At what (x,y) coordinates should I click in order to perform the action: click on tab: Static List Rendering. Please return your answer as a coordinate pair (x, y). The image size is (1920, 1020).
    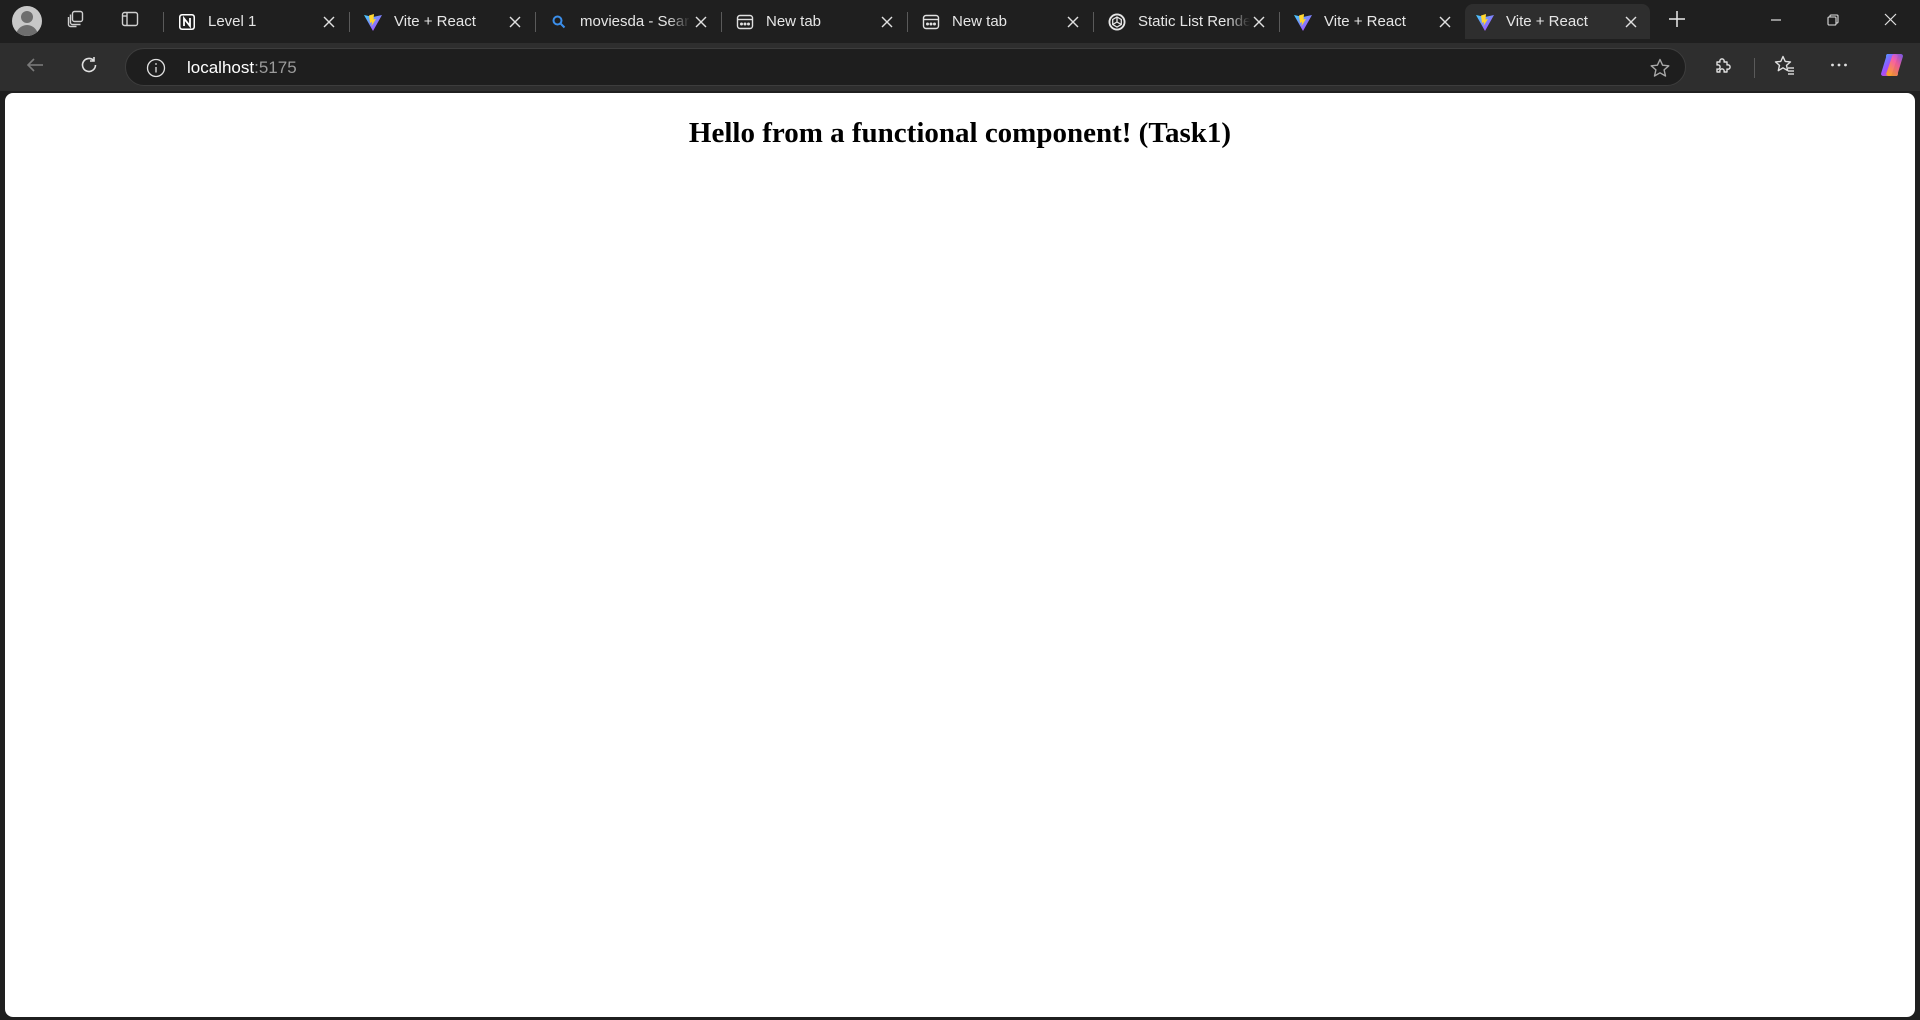
    Looking at the image, I should click on (1187, 21).